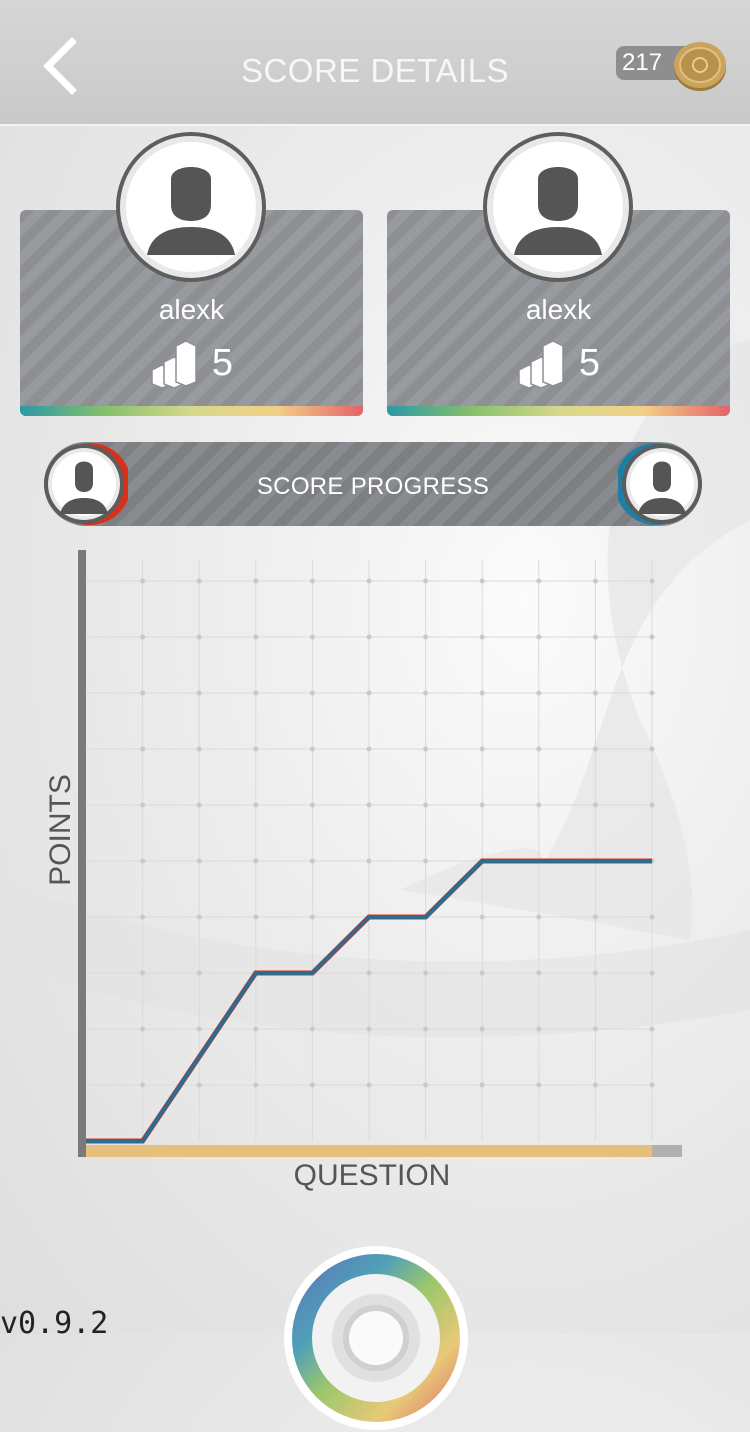 This screenshot has width=750, height=1432. I want to click on y-axis-label: POINTS, so click(60, 830).